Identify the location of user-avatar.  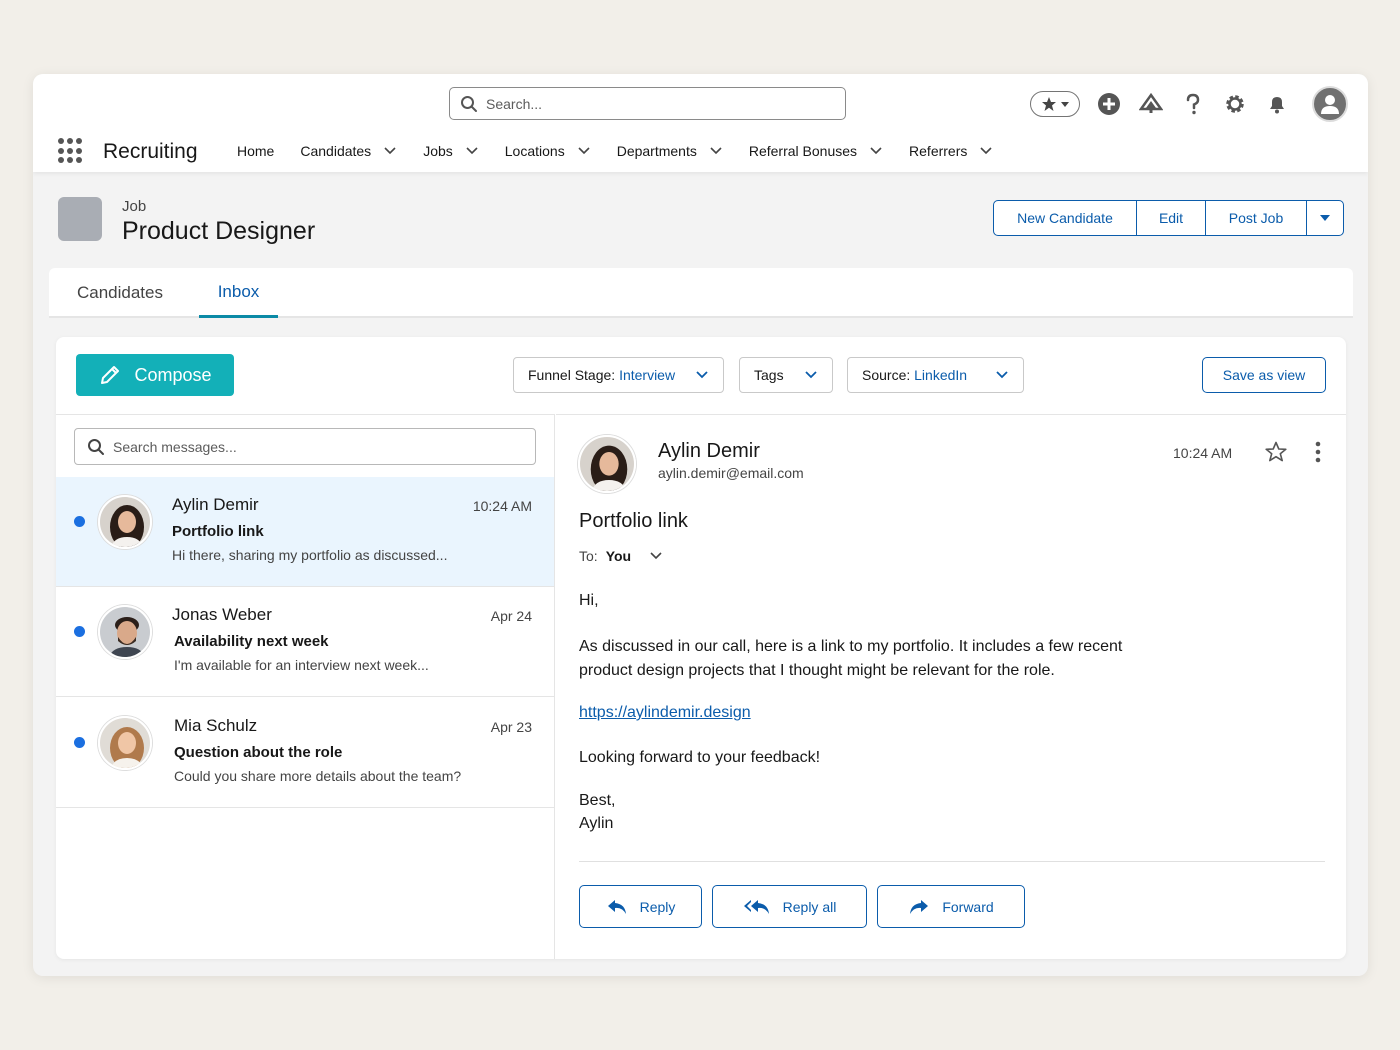
(1330, 104).